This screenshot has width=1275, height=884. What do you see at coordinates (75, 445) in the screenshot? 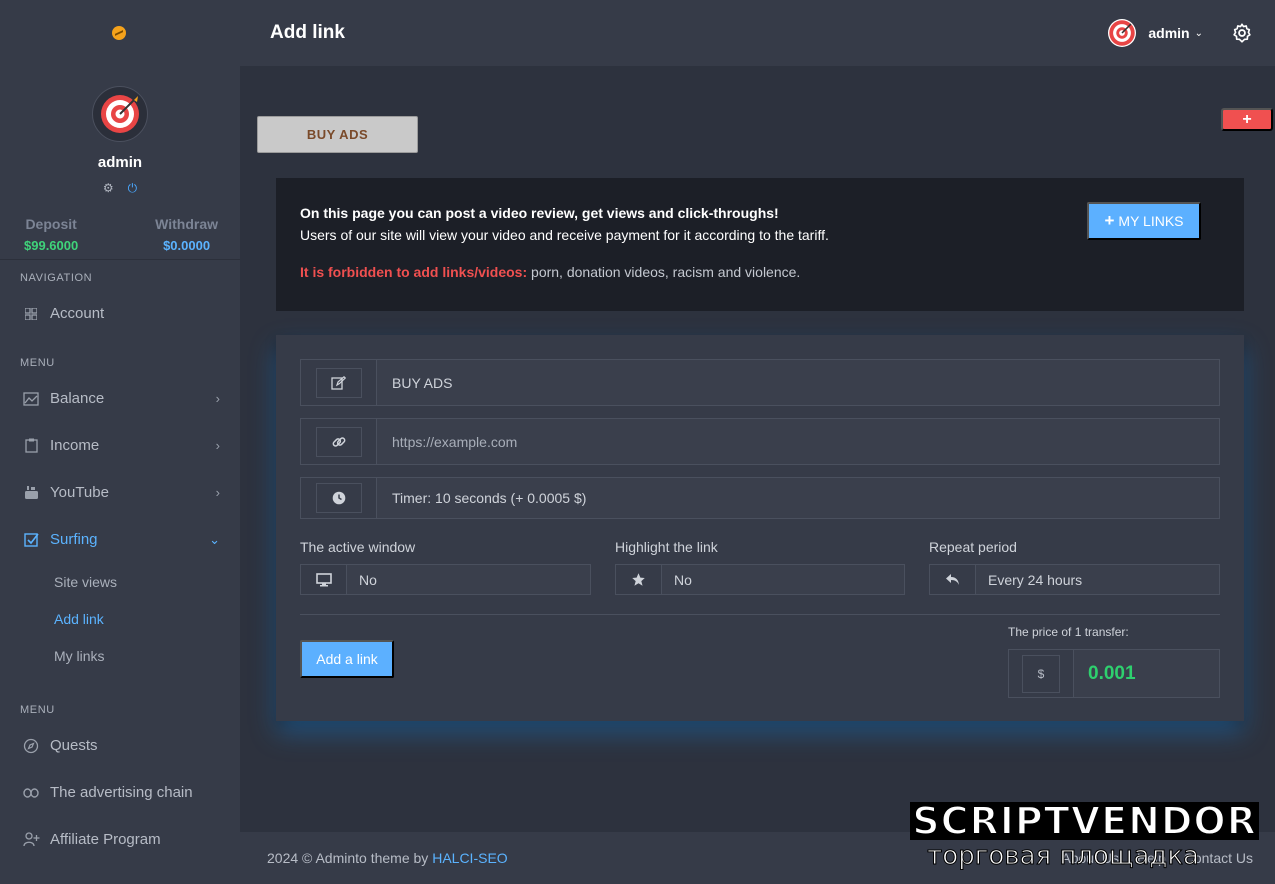
I see `sidebar-item-label: Income` at bounding box center [75, 445].